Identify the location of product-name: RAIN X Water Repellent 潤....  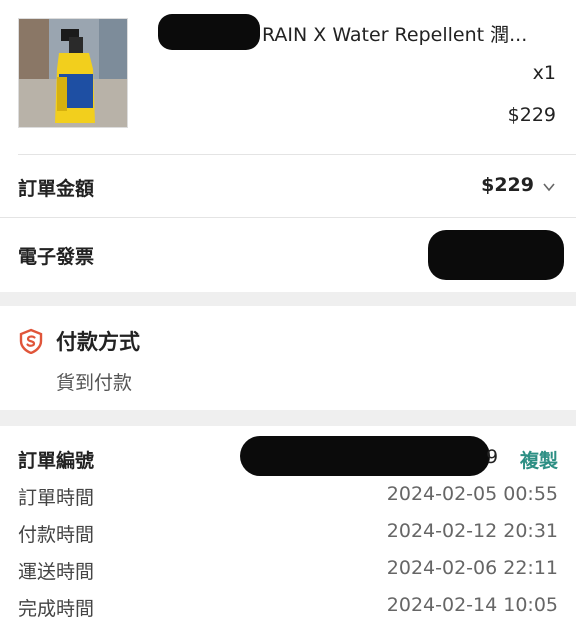
(412, 33).